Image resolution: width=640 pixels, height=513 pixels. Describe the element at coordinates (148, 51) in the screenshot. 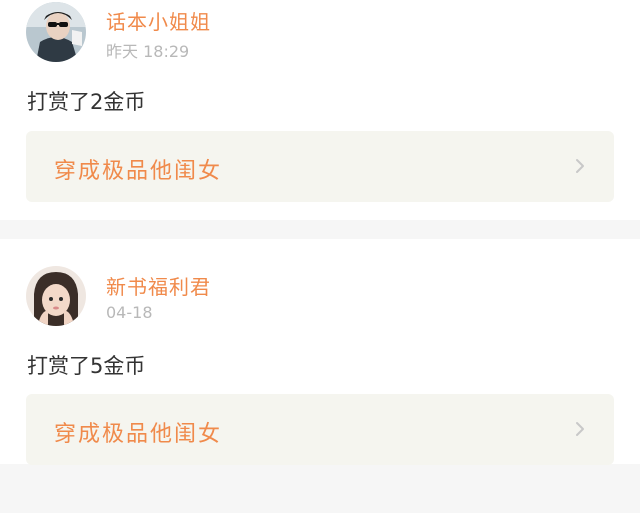

I see `timestamp: 昨天 18:29` at that location.